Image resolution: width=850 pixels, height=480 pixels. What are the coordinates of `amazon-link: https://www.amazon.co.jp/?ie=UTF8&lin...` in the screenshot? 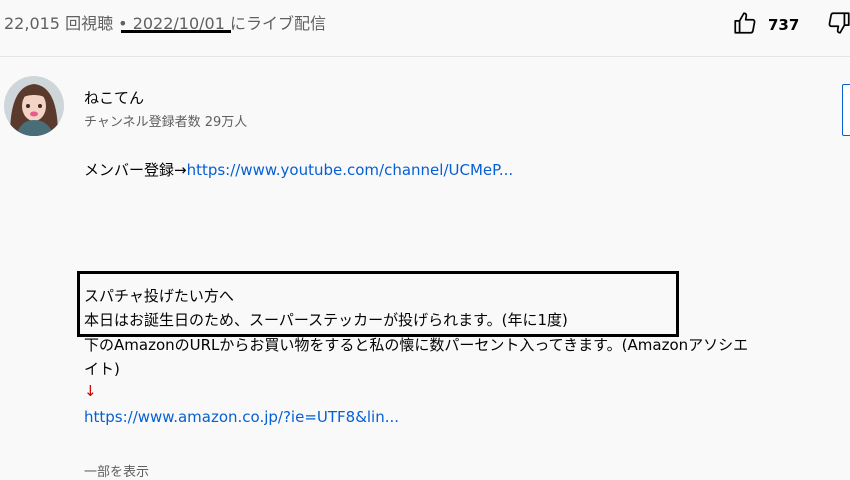 It's located at (241, 417).